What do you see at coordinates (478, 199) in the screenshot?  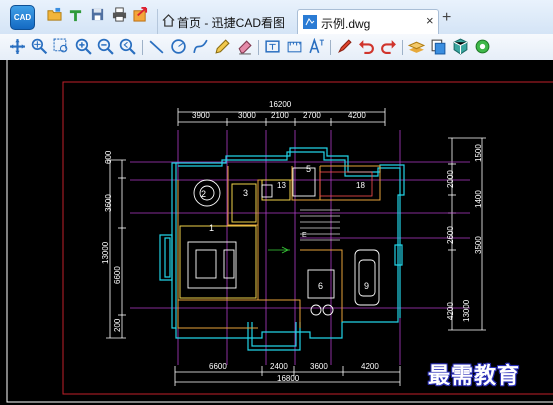 I see `dim-right-3: 1400` at bounding box center [478, 199].